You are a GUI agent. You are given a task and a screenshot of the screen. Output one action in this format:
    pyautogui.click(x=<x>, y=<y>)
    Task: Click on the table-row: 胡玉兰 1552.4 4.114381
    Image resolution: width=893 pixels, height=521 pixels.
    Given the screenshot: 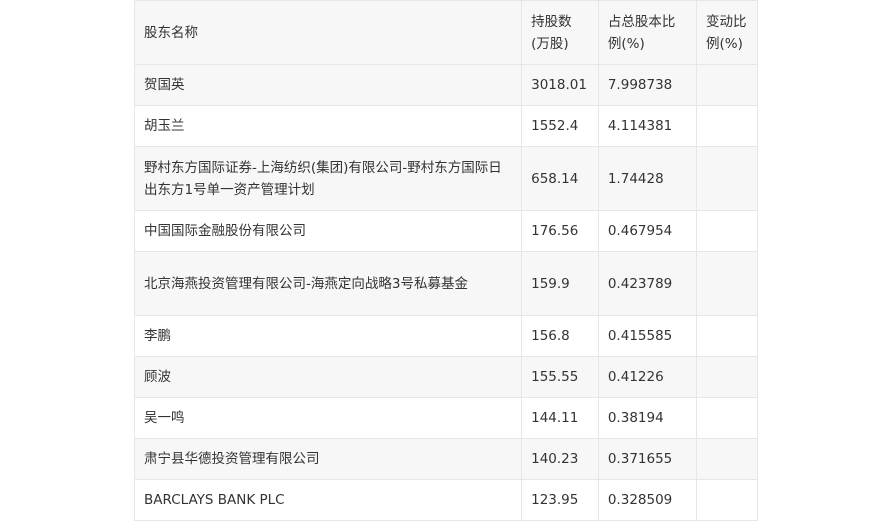 What is the action you would take?
    pyautogui.click(x=445, y=126)
    